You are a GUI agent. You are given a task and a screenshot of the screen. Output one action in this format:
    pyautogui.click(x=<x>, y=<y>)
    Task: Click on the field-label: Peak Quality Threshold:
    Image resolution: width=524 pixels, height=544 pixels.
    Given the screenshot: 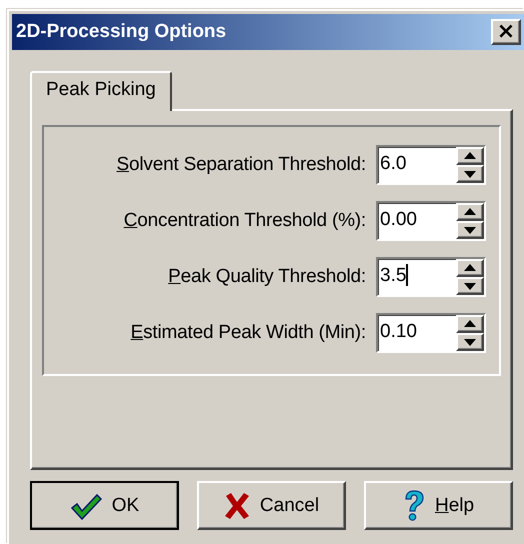 What is the action you would take?
    pyautogui.click(x=267, y=277)
    